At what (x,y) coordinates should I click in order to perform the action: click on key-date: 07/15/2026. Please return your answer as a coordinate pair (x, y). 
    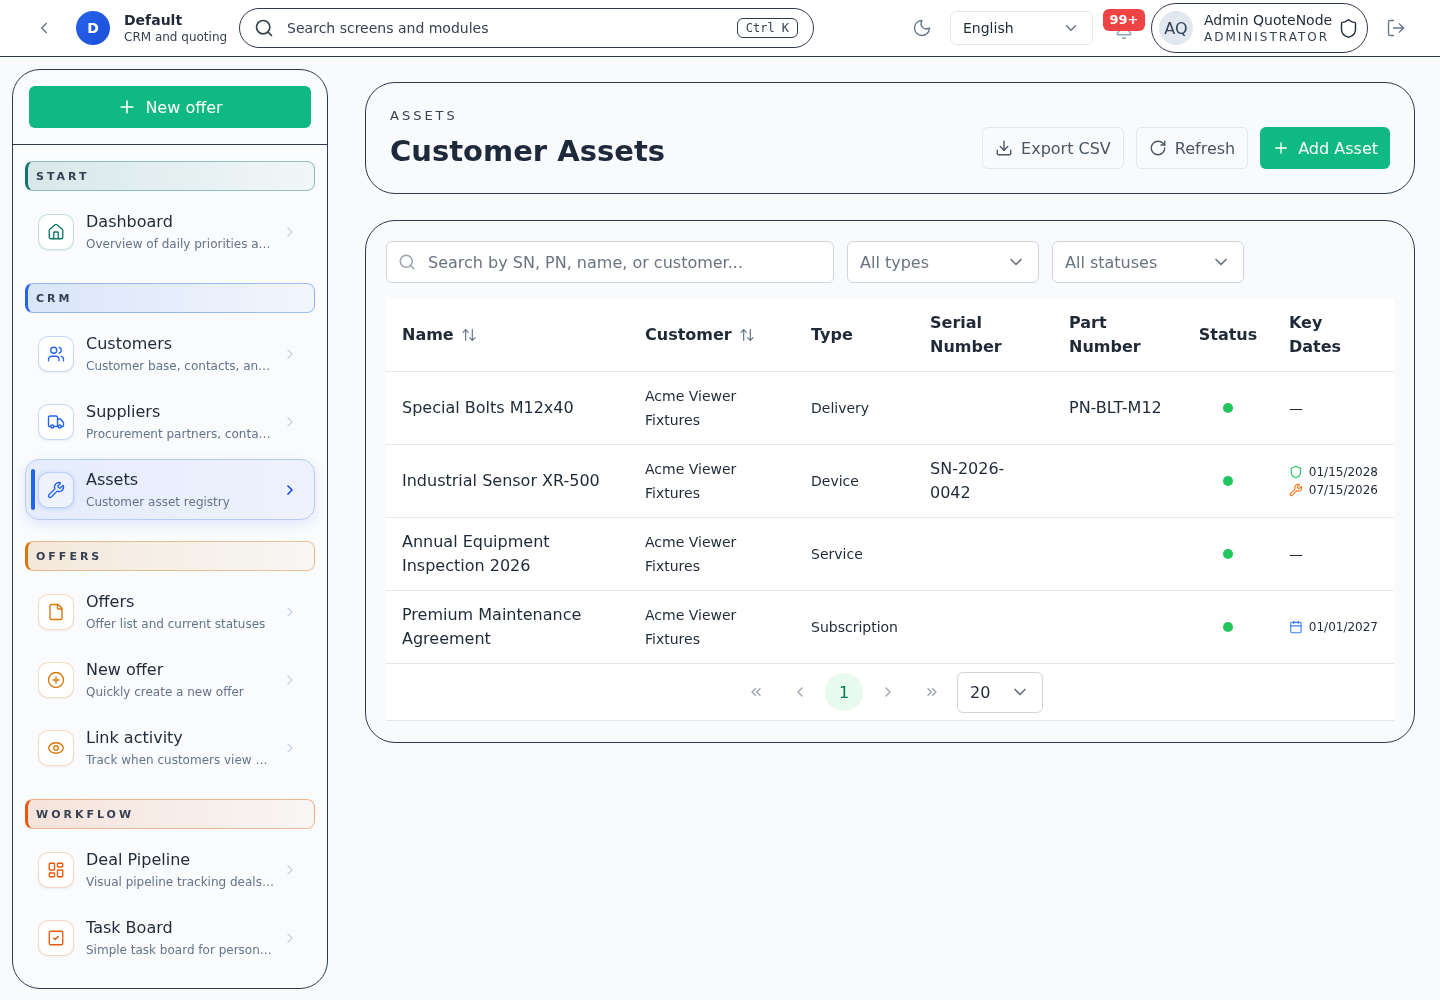
    Looking at the image, I should click on (1343, 490).